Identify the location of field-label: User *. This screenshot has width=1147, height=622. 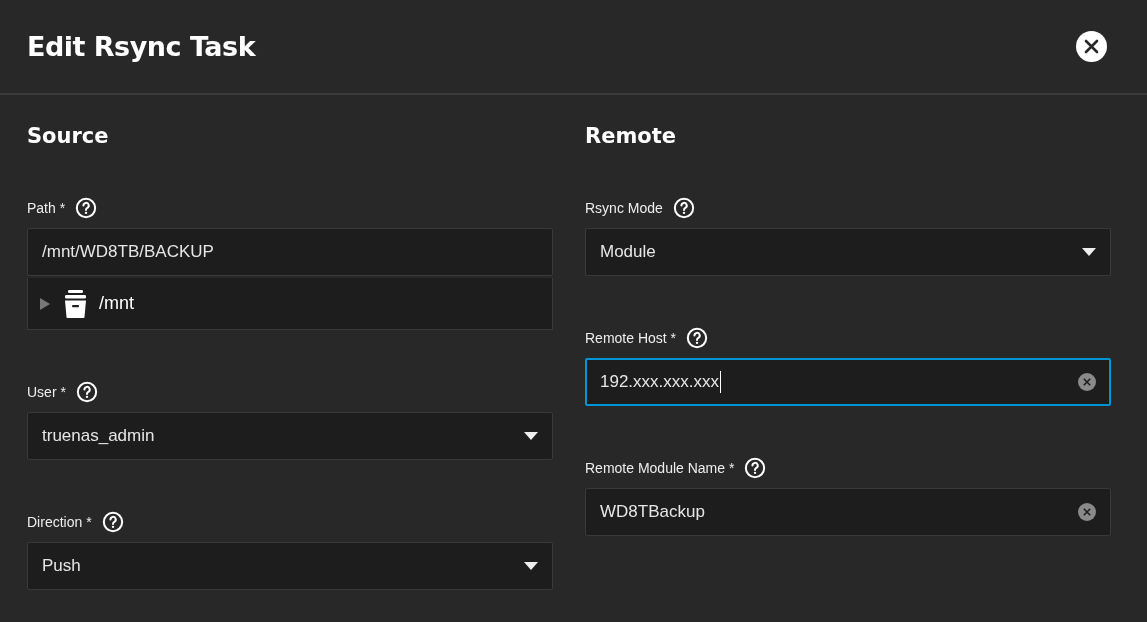
(46, 392).